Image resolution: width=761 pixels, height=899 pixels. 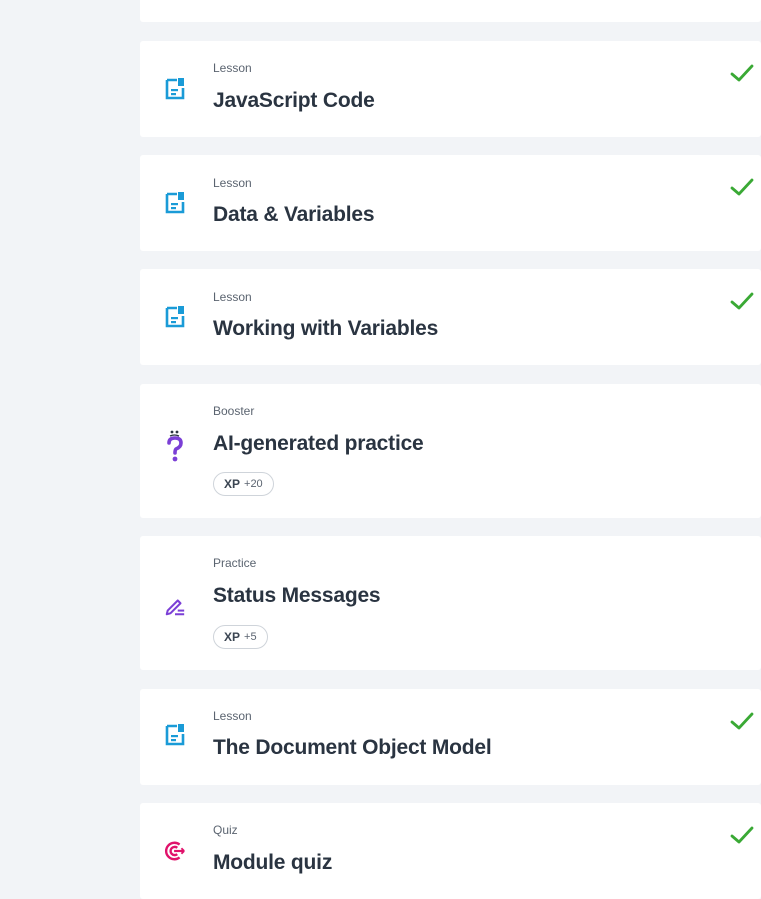 What do you see at coordinates (235, 563) in the screenshot?
I see `item-type-label: Practice` at bounding box center [235, 563].